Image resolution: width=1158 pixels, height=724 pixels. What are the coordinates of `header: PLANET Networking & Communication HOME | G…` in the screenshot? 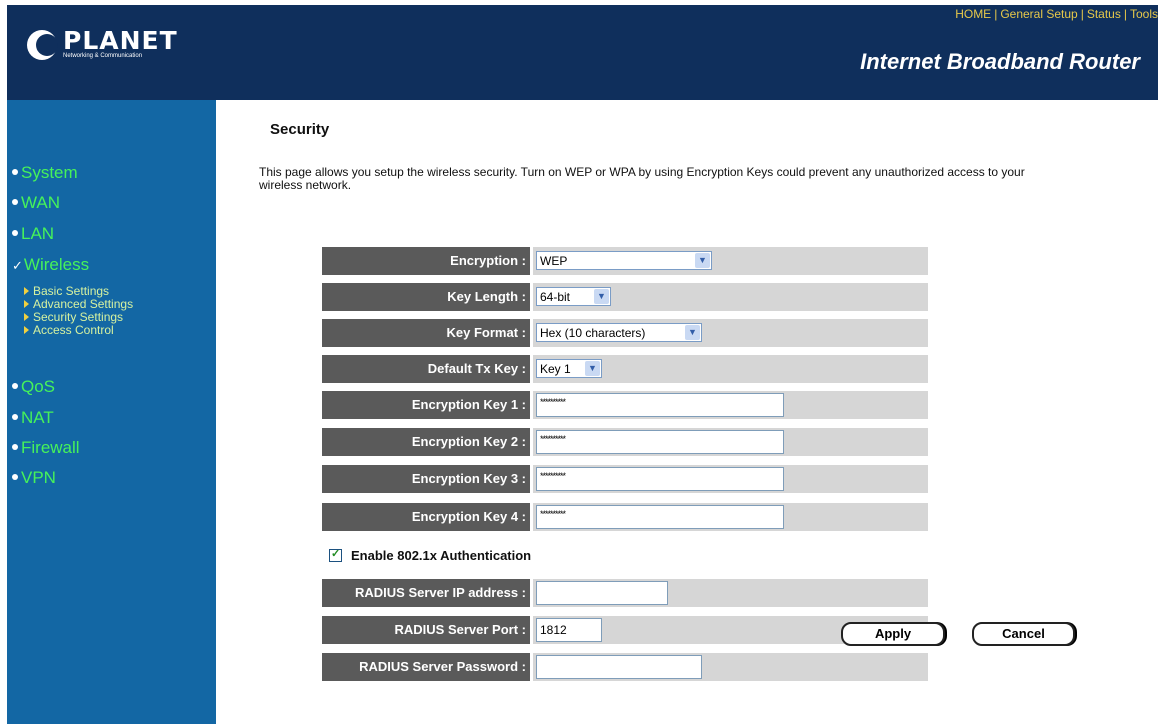 It's located at (582, 52).